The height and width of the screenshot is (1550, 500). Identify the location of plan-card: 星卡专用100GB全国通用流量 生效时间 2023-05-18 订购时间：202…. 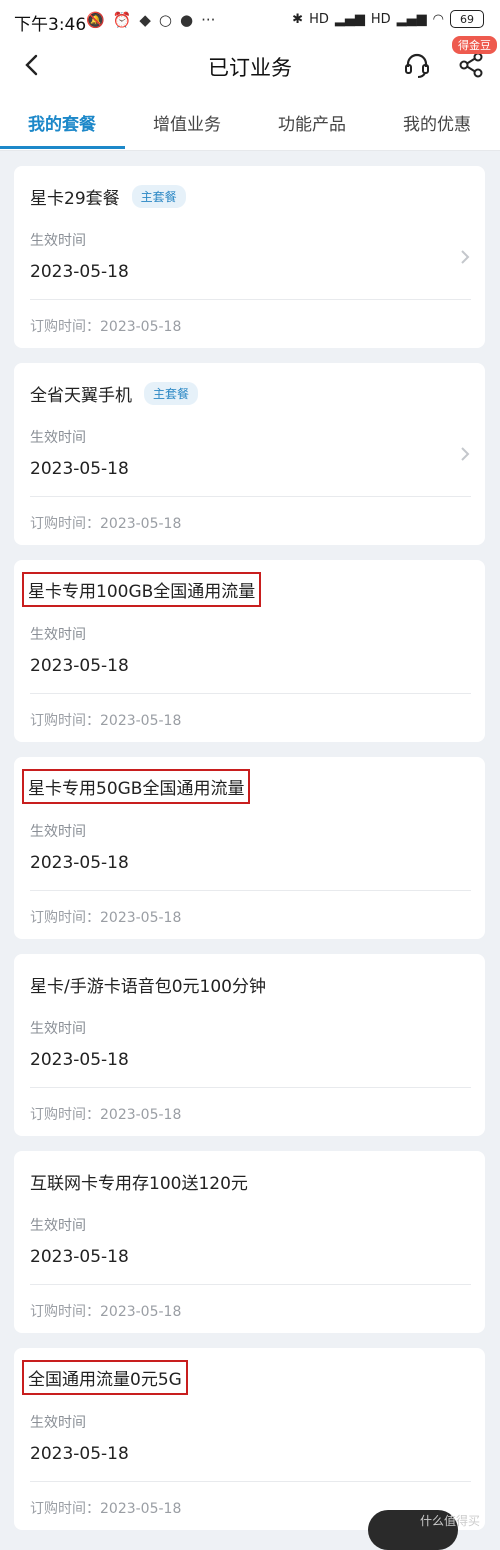
(249, 651).